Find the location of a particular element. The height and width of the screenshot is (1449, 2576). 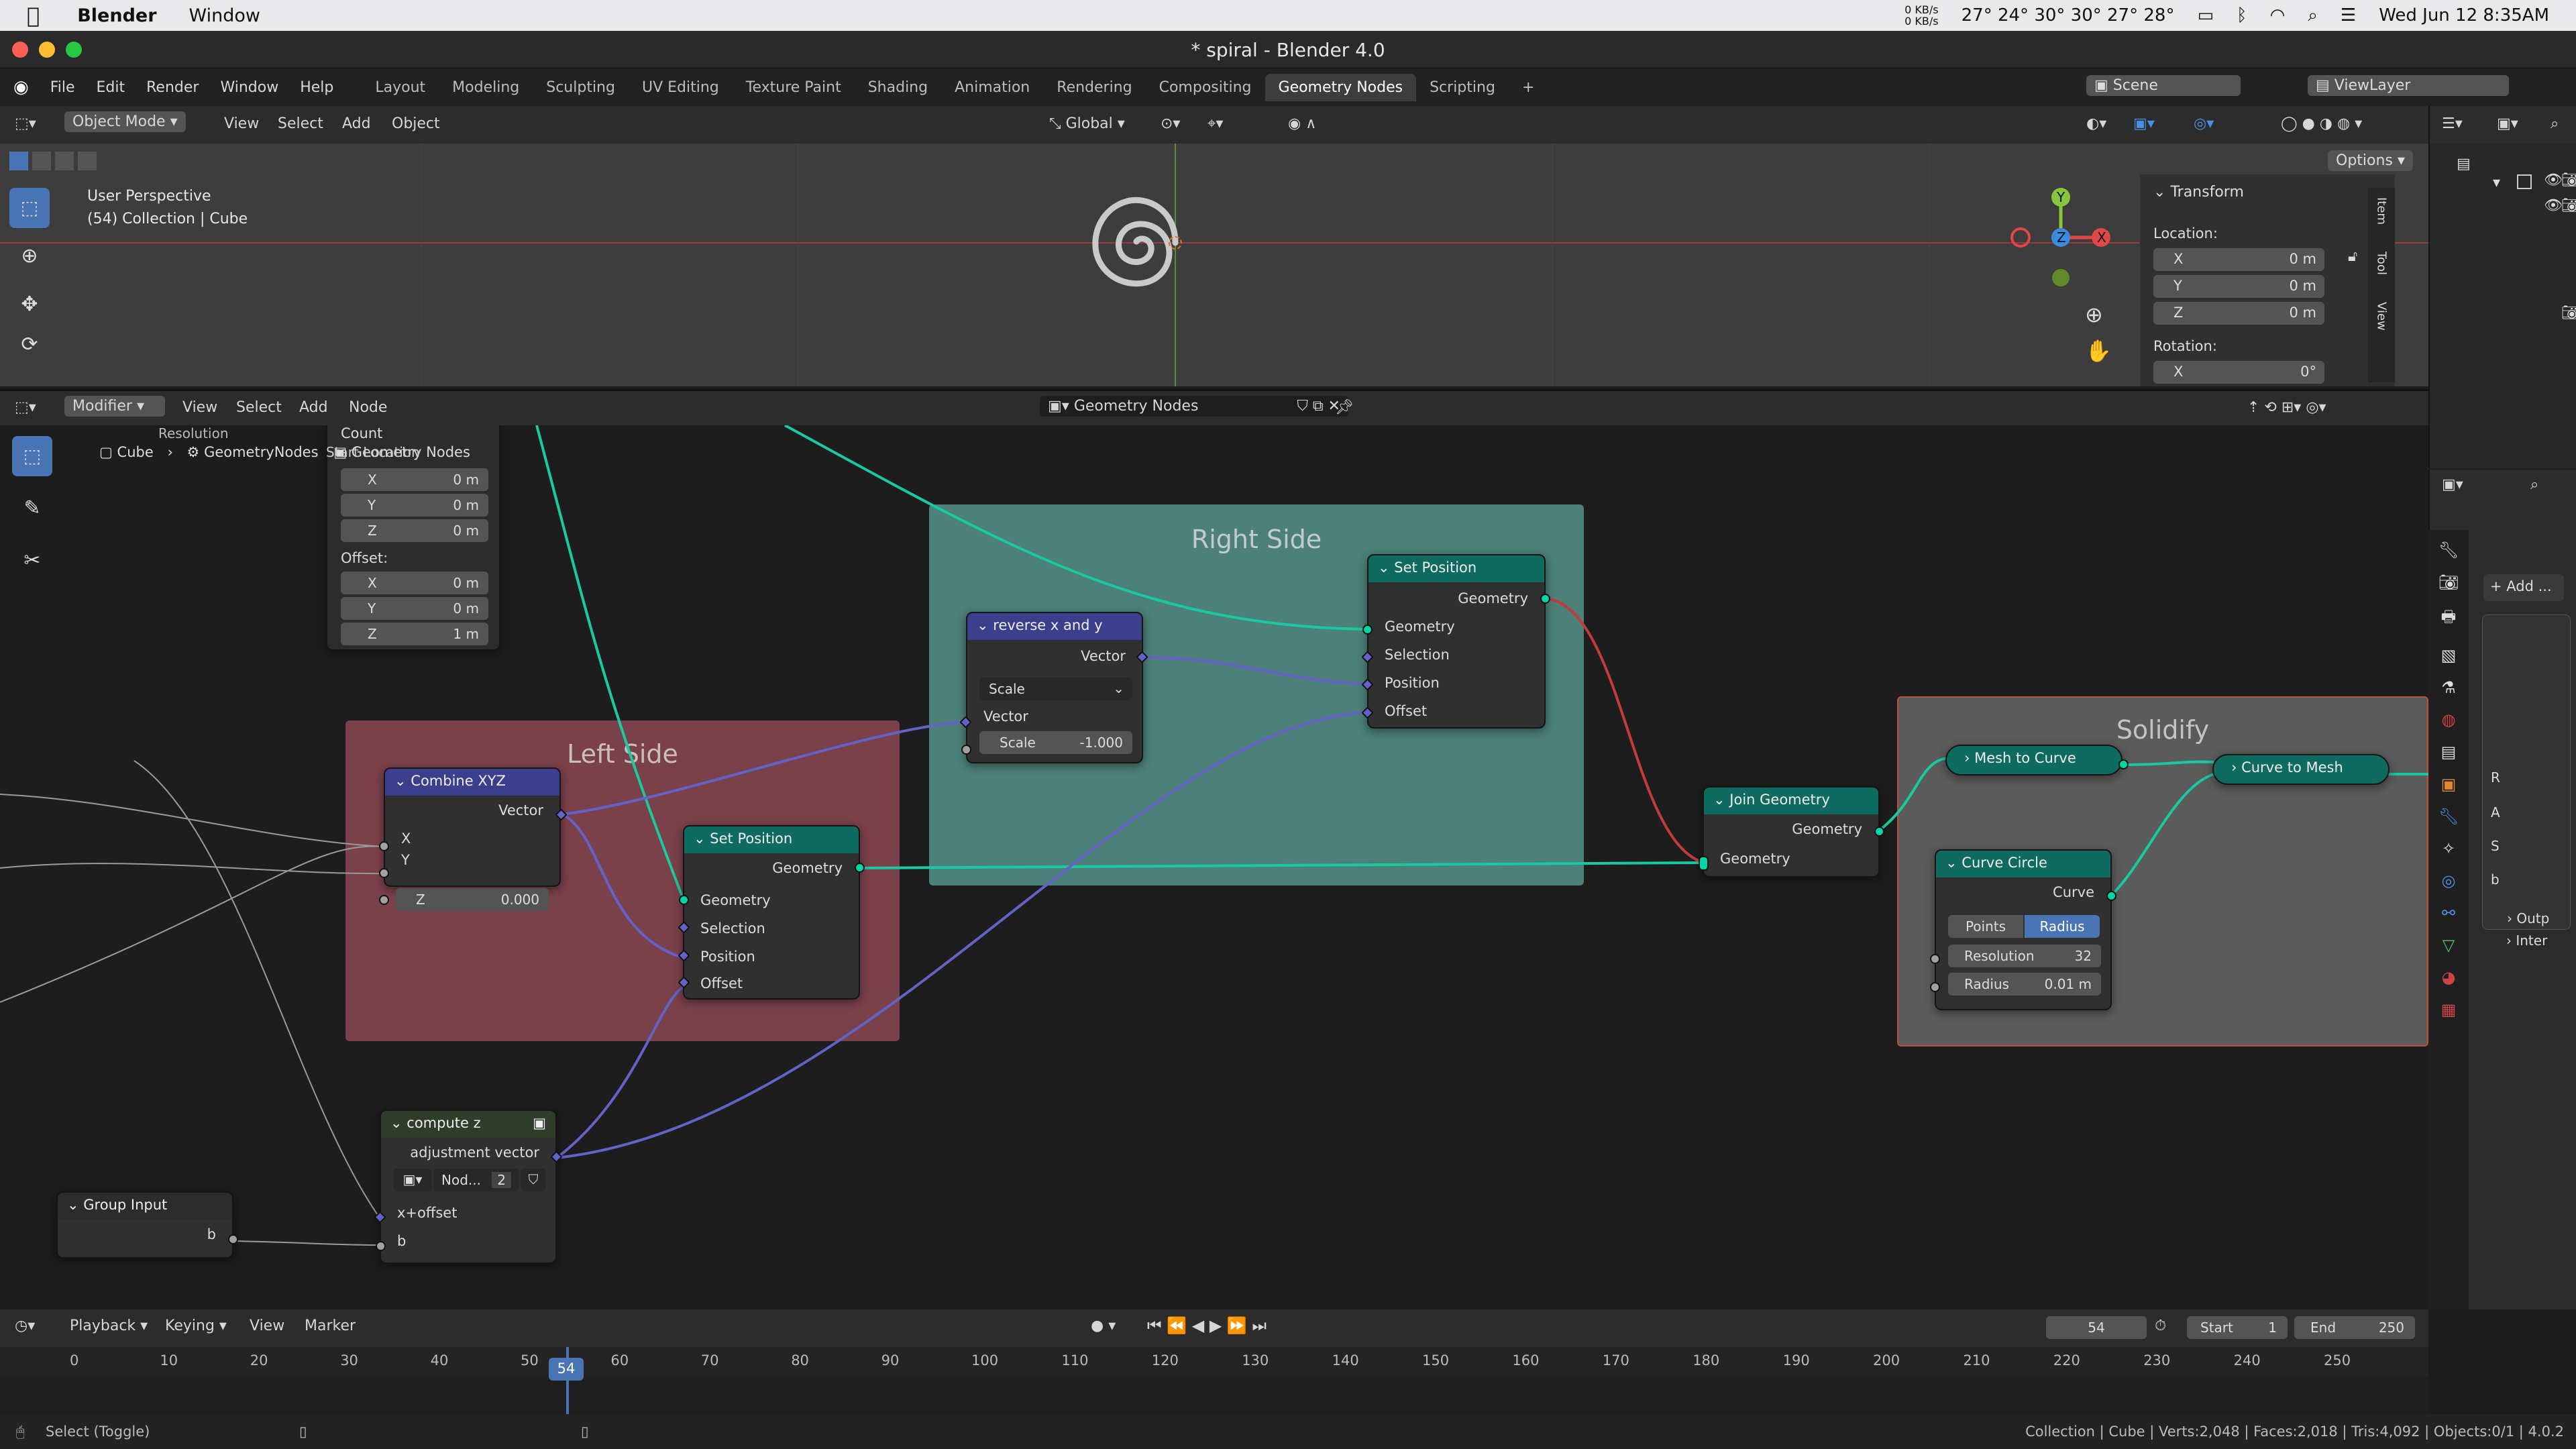

transform-section: ⌄ Transform is located at coordinates (2198, 192).